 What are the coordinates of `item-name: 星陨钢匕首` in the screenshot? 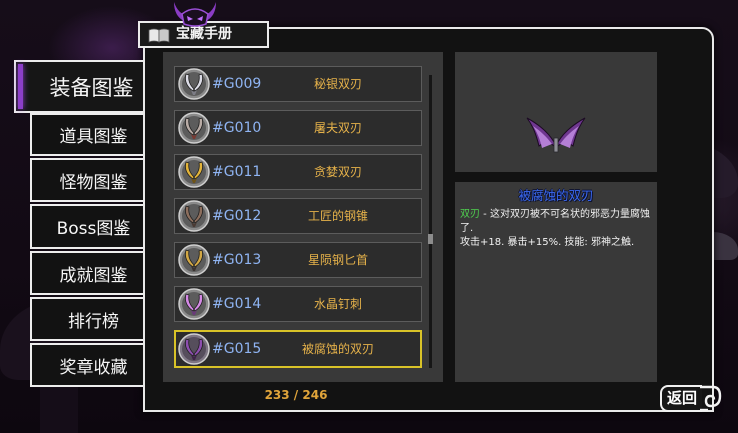 It's located at (337, 260).